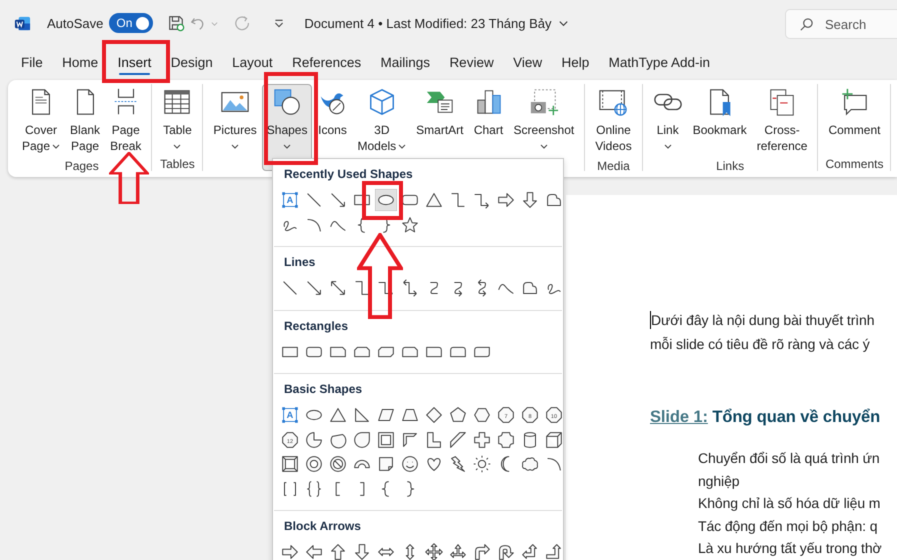 This screenshot has height=560, width=897. Describe the element at coordinates (32, 63) in the screenshot. I see `ribbon-tab: File` at that location.